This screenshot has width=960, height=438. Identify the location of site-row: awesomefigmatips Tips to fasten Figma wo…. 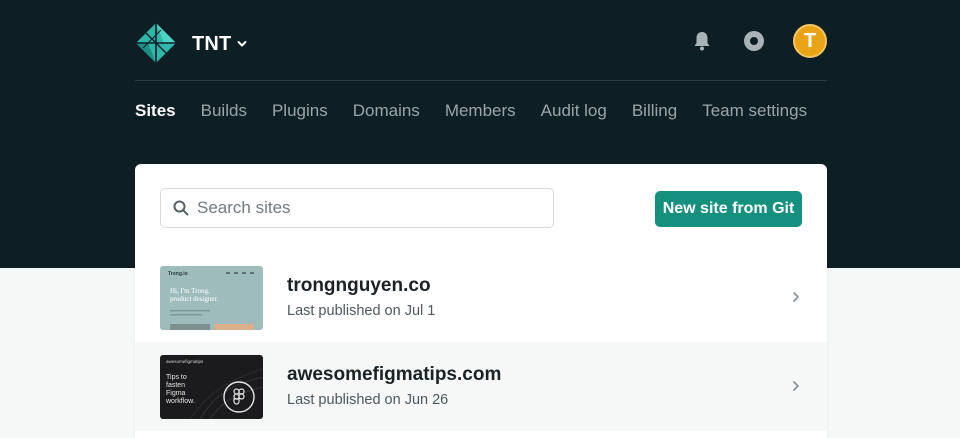
(481, 386).